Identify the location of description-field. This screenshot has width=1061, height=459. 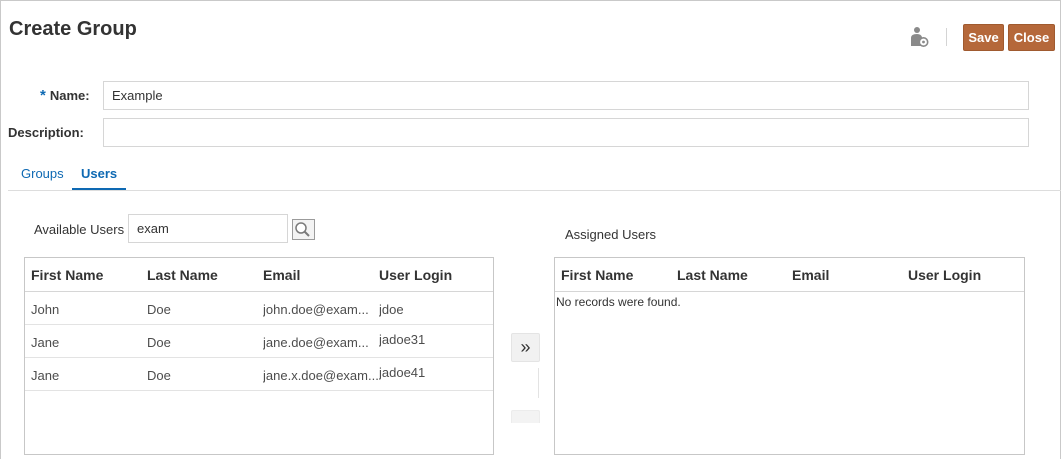
(566, 132).